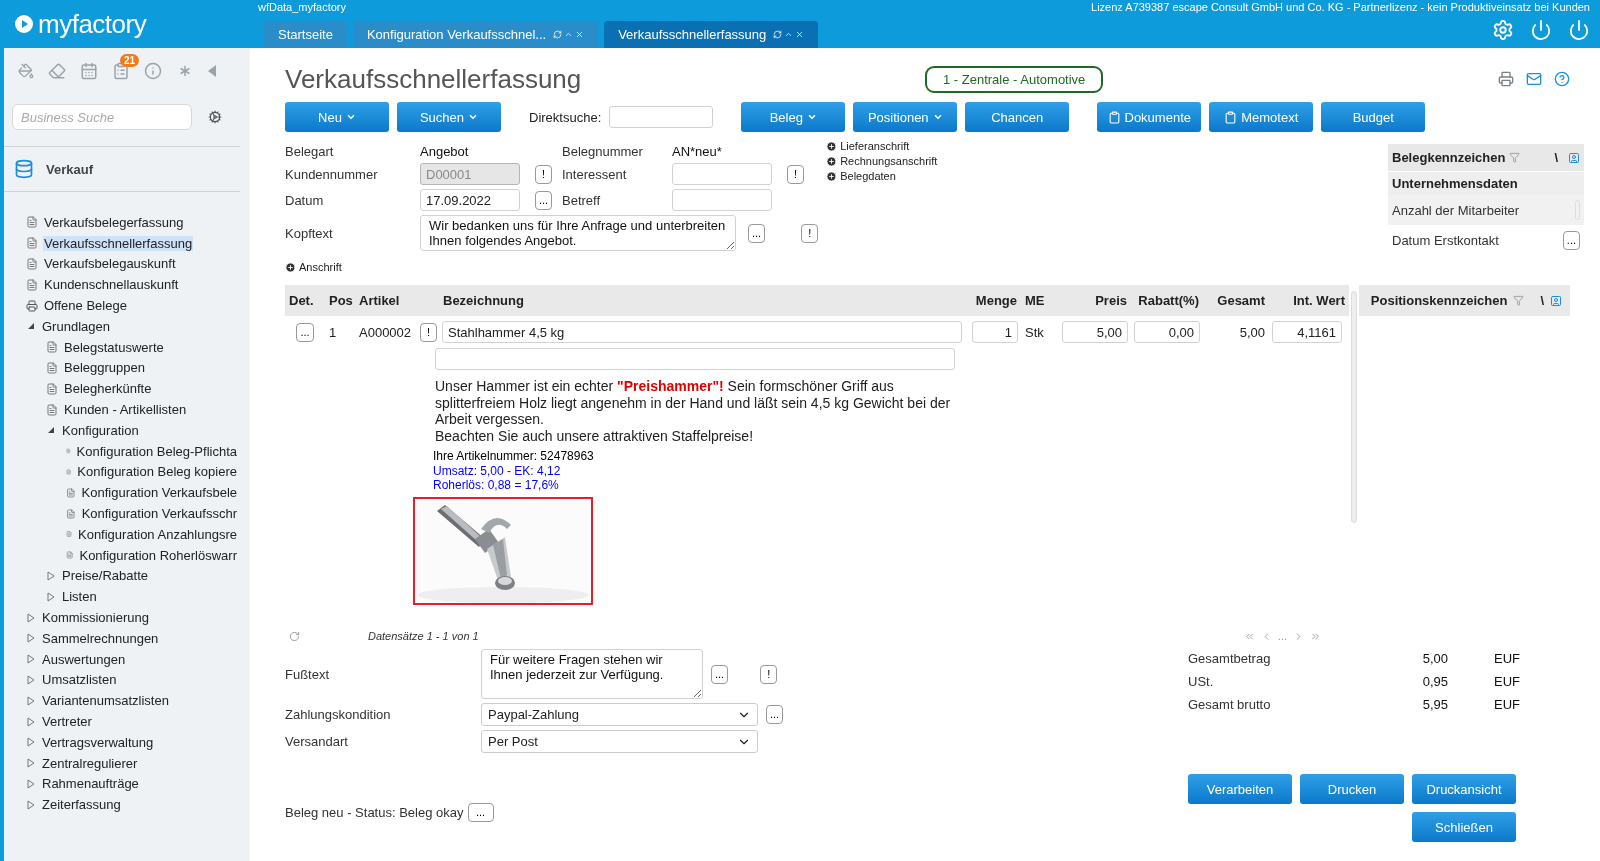  I want to click on tree-item: Kundenschnellauskunft, so click(111, 285).